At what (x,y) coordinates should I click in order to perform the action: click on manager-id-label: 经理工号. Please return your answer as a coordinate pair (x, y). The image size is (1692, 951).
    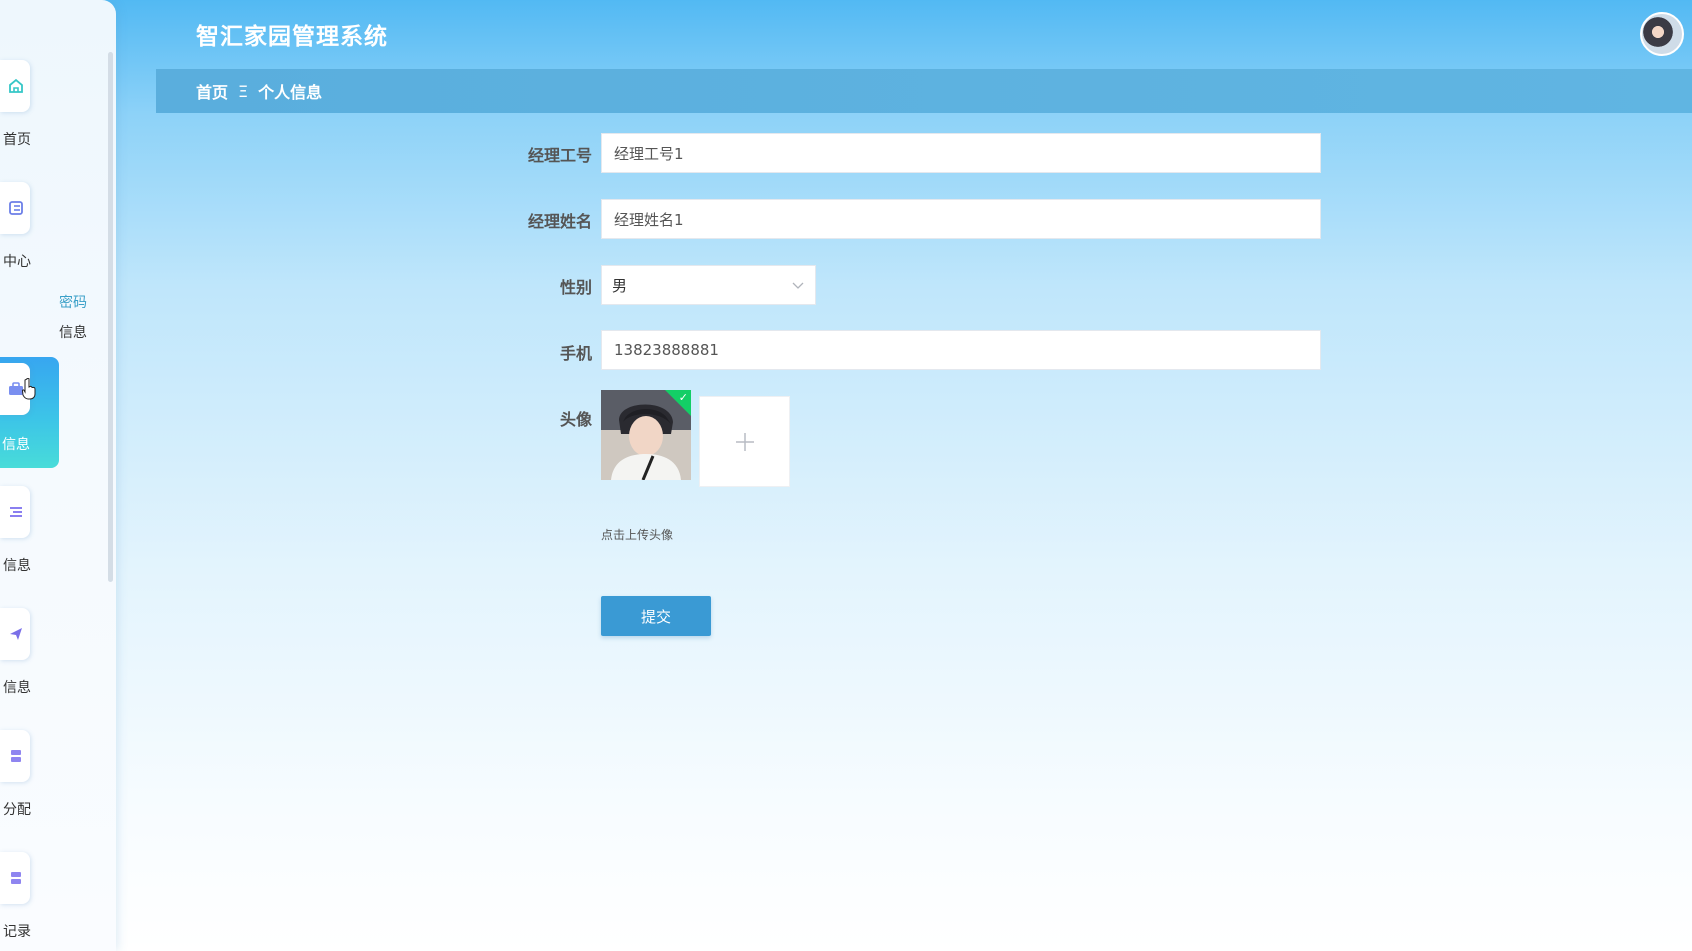
    Looking at the image, I should click on (559, 155).